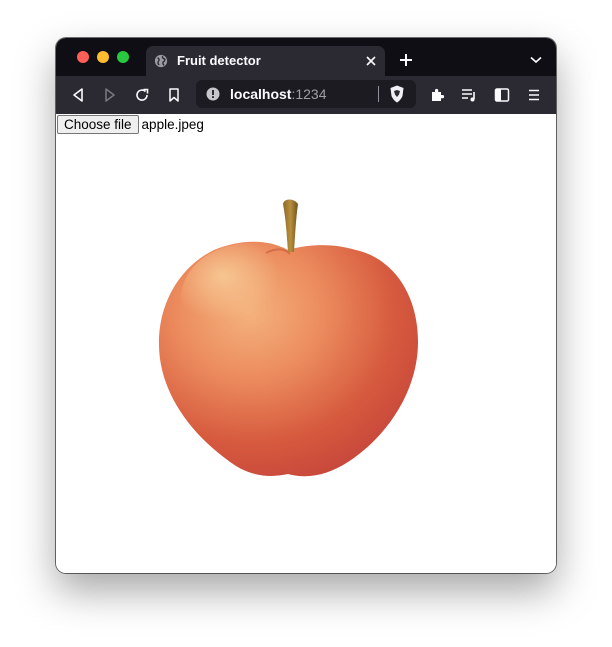 The image size is (612, 647). What do you see at coordinates (536, 60) in the screenshot?
I see `chevron-down-icon` at bounding box center [536, 60].